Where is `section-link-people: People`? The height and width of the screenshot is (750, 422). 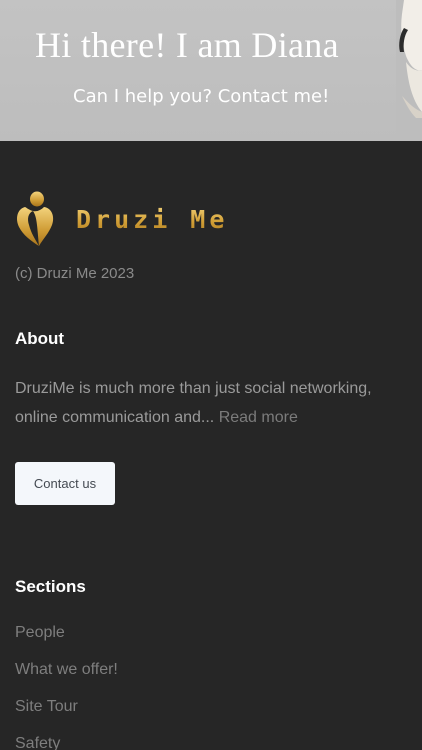
section-link-people: People is located at coordinates (66, 642).